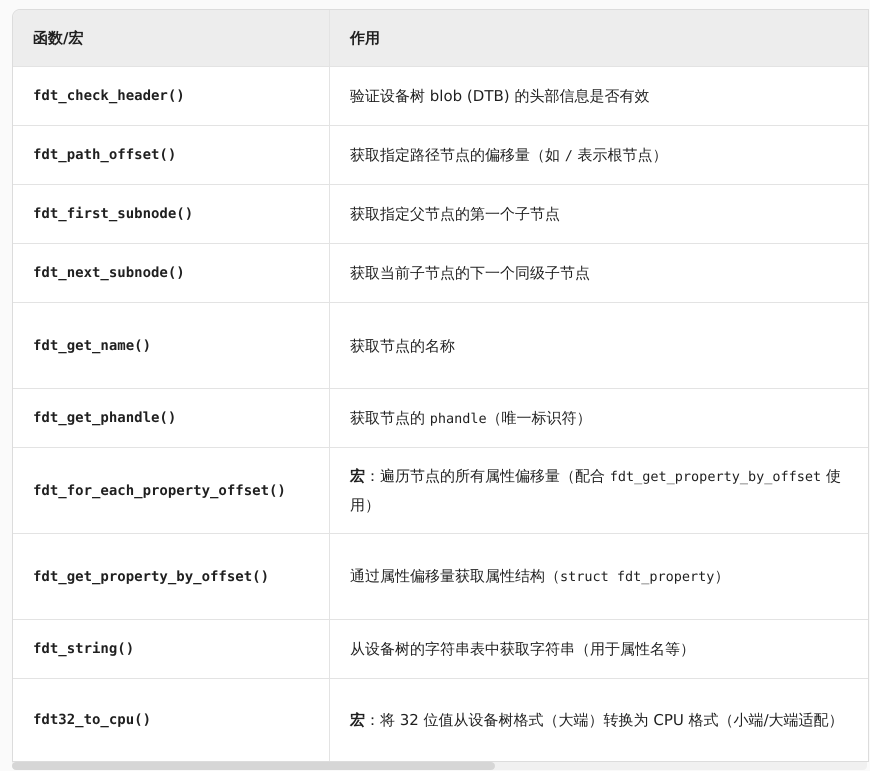  What do you see at coordinates (455, 214) in the screenshot?
I see `description-text: 获取指定父节点的第一个子节点` at bounding box center [455, 214].